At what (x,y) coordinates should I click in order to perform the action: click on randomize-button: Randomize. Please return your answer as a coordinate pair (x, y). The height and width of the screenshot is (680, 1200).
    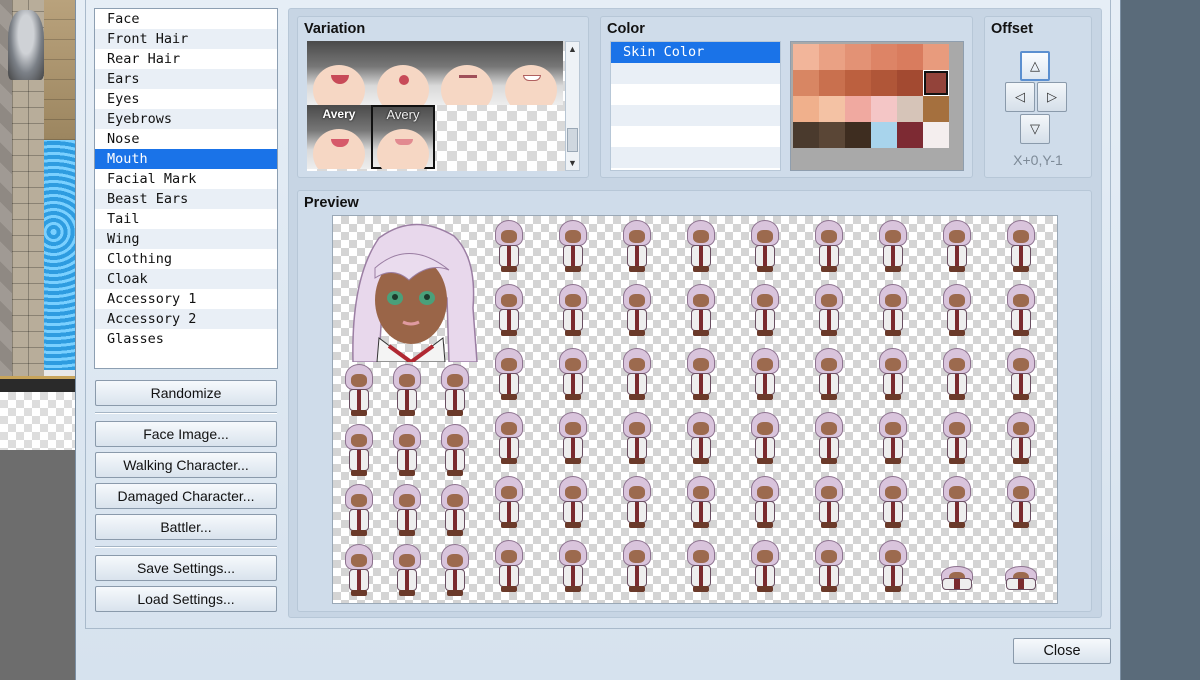
    Looking at the image, I should click on (186, 393).